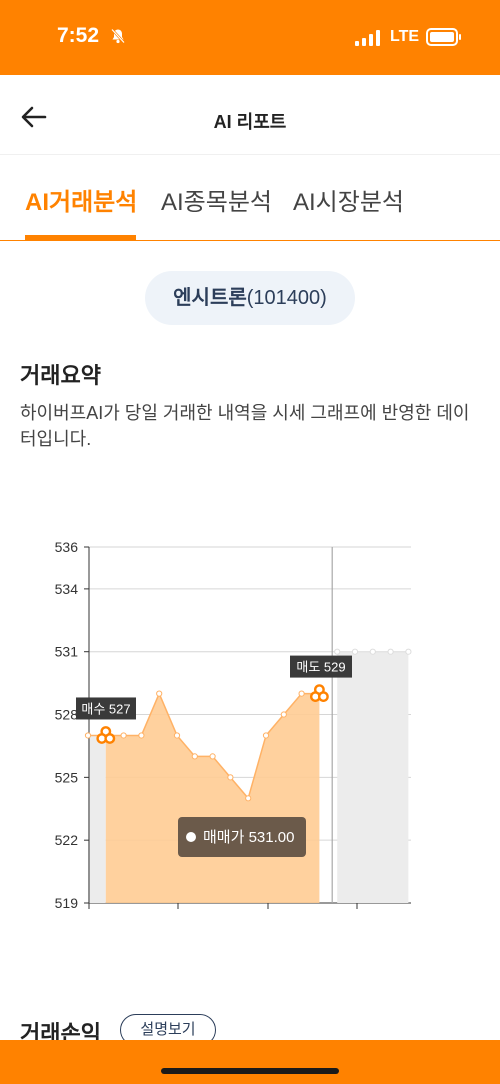 The image size is (500, 1084). Describe the element at coordinates (67, 715) in the screenshot. I see `y-tick-label: 528` at that location.